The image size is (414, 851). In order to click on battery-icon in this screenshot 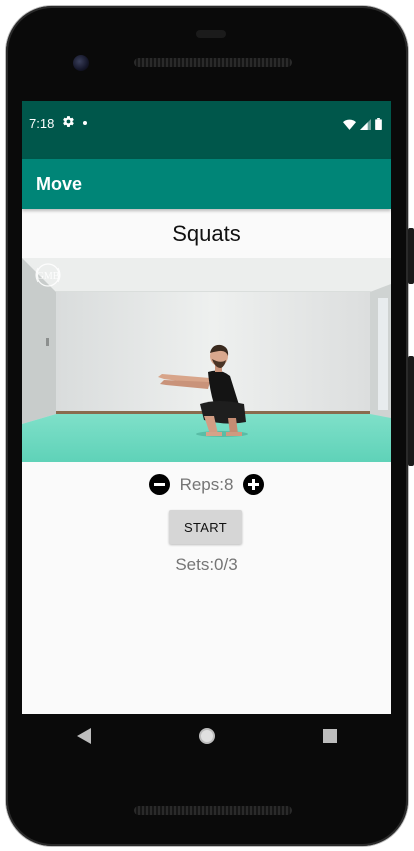, I will do `click(378, 126)`.